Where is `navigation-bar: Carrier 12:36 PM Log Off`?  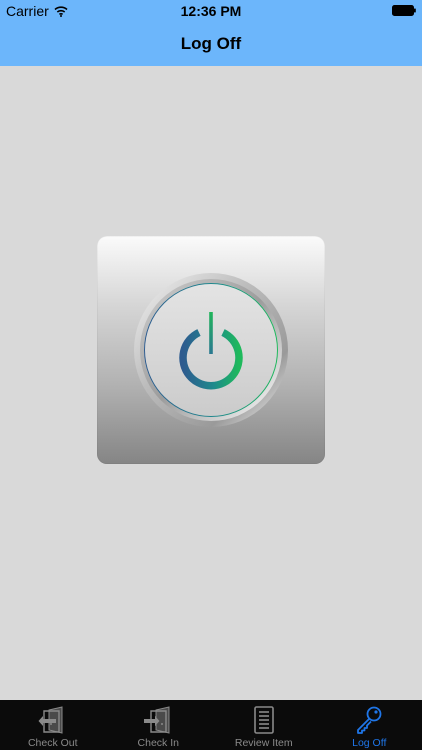 navigation-bar: Carrier 12:36 PM Log Off is located at coordinates (211, 33).